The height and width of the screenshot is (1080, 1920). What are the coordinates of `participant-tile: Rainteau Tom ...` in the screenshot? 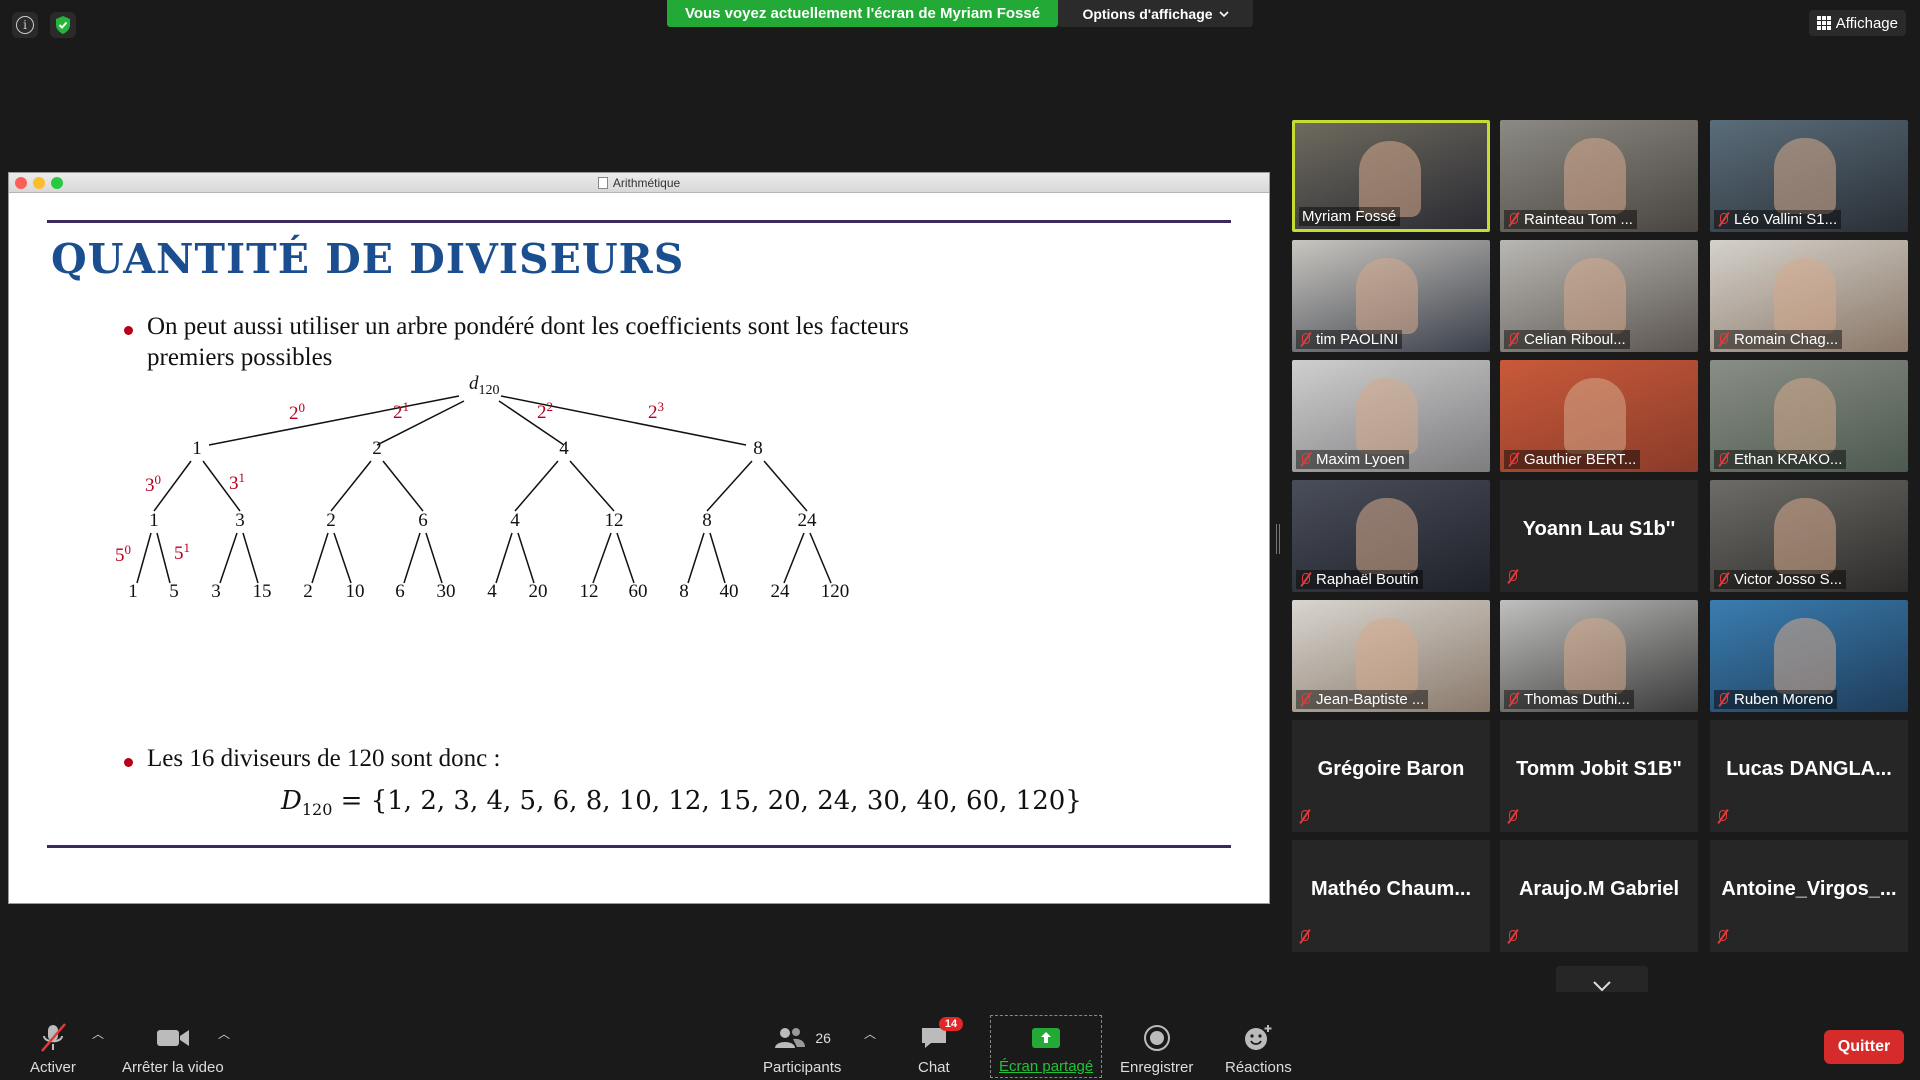 It's located at (1599, 176).